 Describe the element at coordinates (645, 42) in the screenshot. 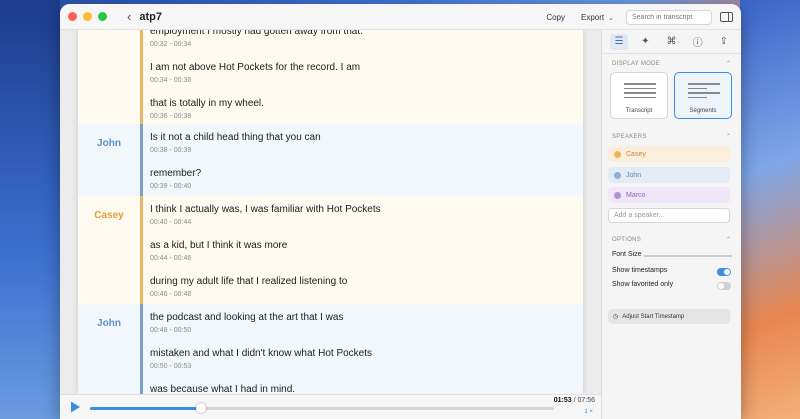

I see `tab-magic-icon: ✦` at that location.